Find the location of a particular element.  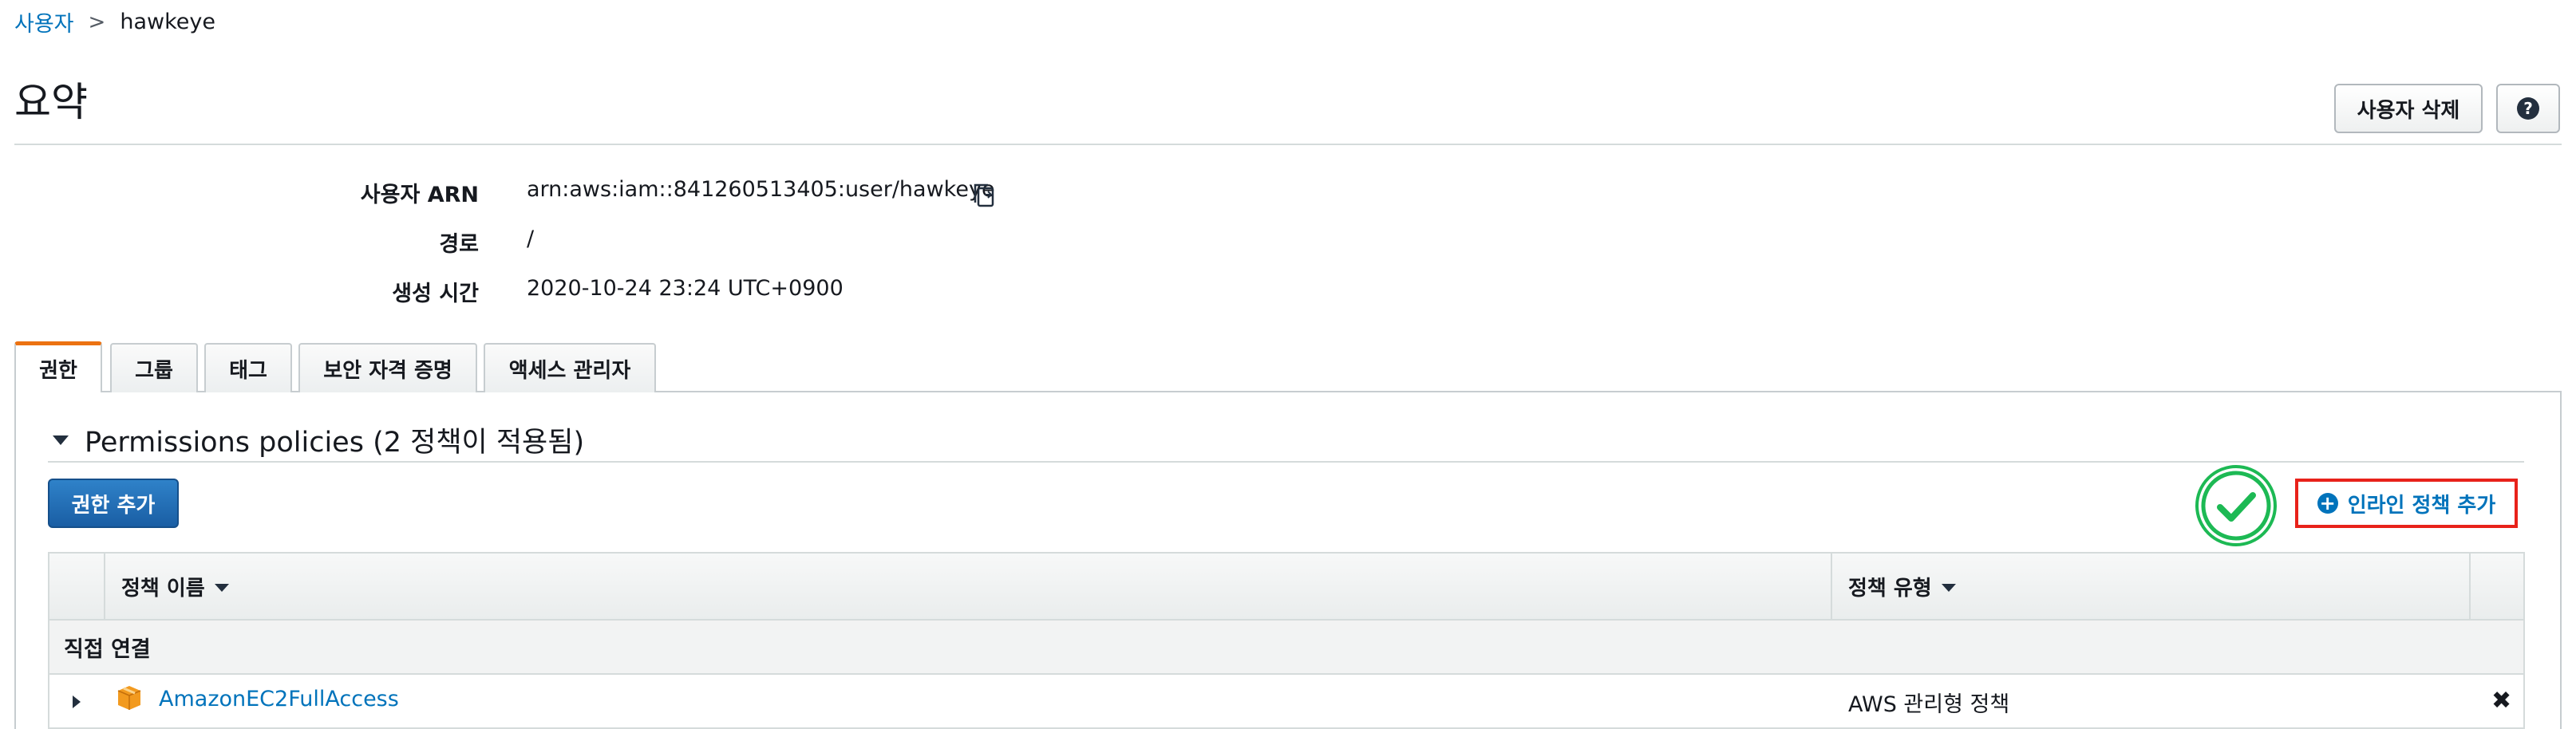

tab-groups: 그룹 is located at coordinates (154, 367).